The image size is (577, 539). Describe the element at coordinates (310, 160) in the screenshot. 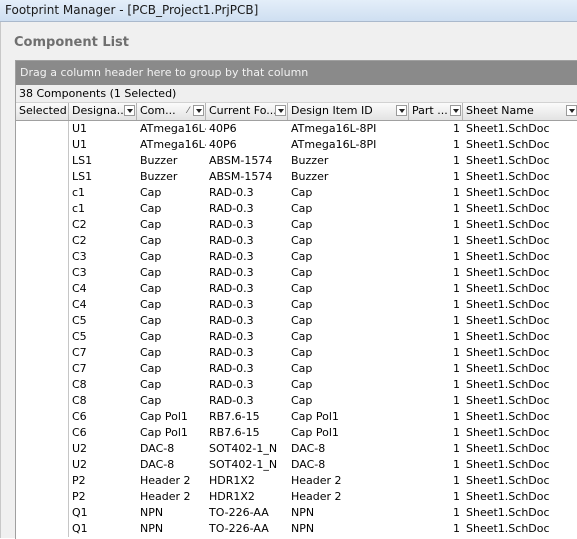

I see `design-item-id-cell: Buzzer` at that location.